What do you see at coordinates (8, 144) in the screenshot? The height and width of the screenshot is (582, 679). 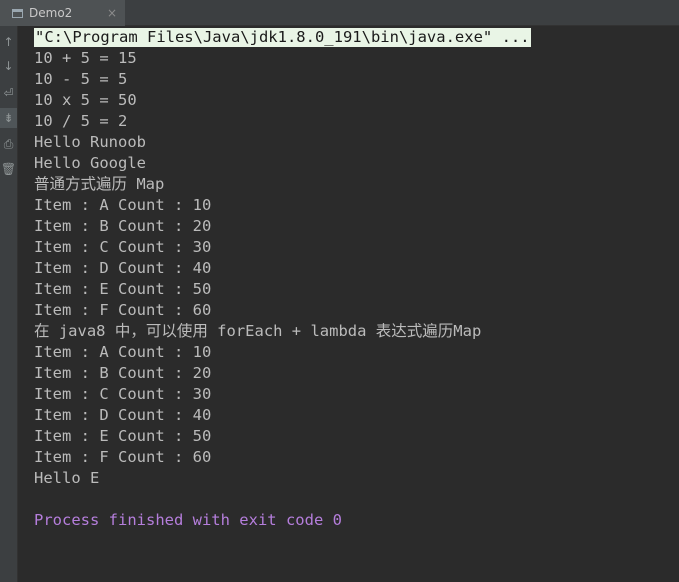 I see `print-icon: ⎙` at bounding box center [8, 144].